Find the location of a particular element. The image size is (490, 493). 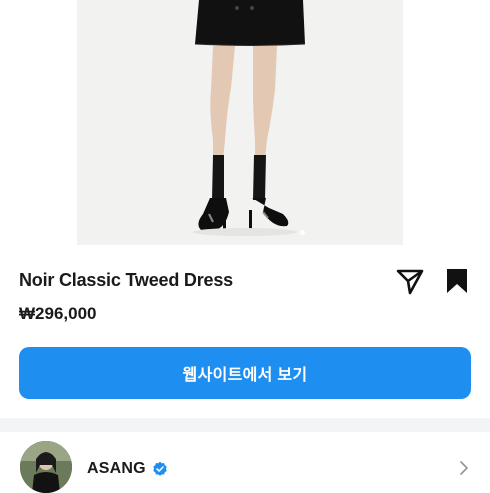

seller-info: ASANG is located at coordinates (127, 469).